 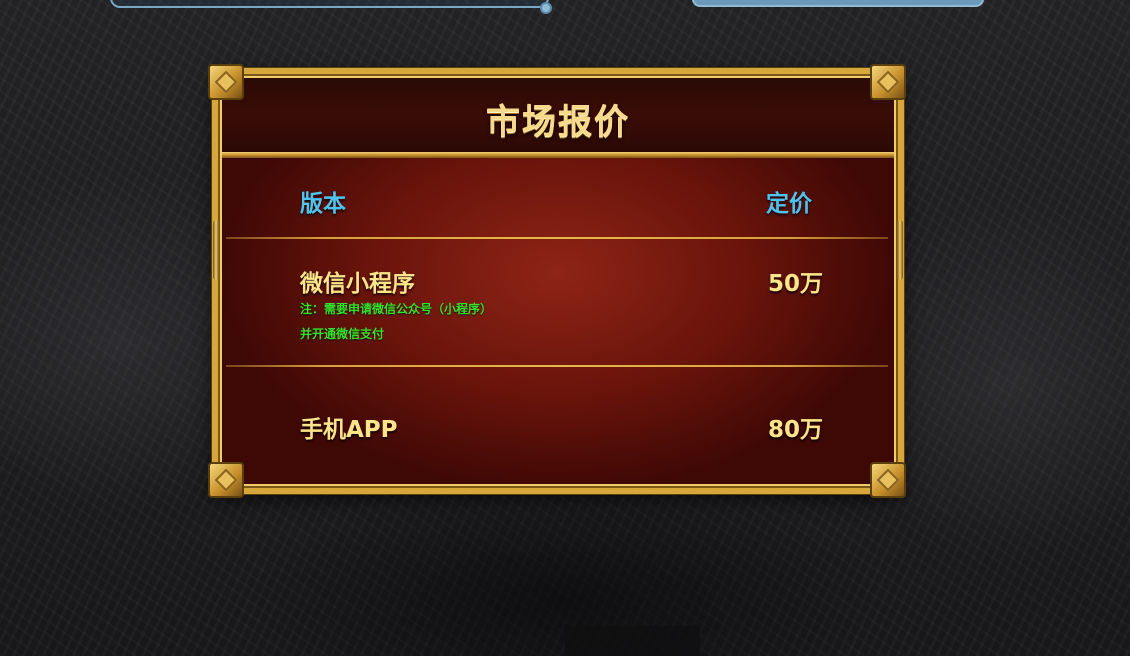 What do you see at coordinates (558, 122) in the screenshot?
I see `panel-title: 市场报价` at bounding box center [558, 122].